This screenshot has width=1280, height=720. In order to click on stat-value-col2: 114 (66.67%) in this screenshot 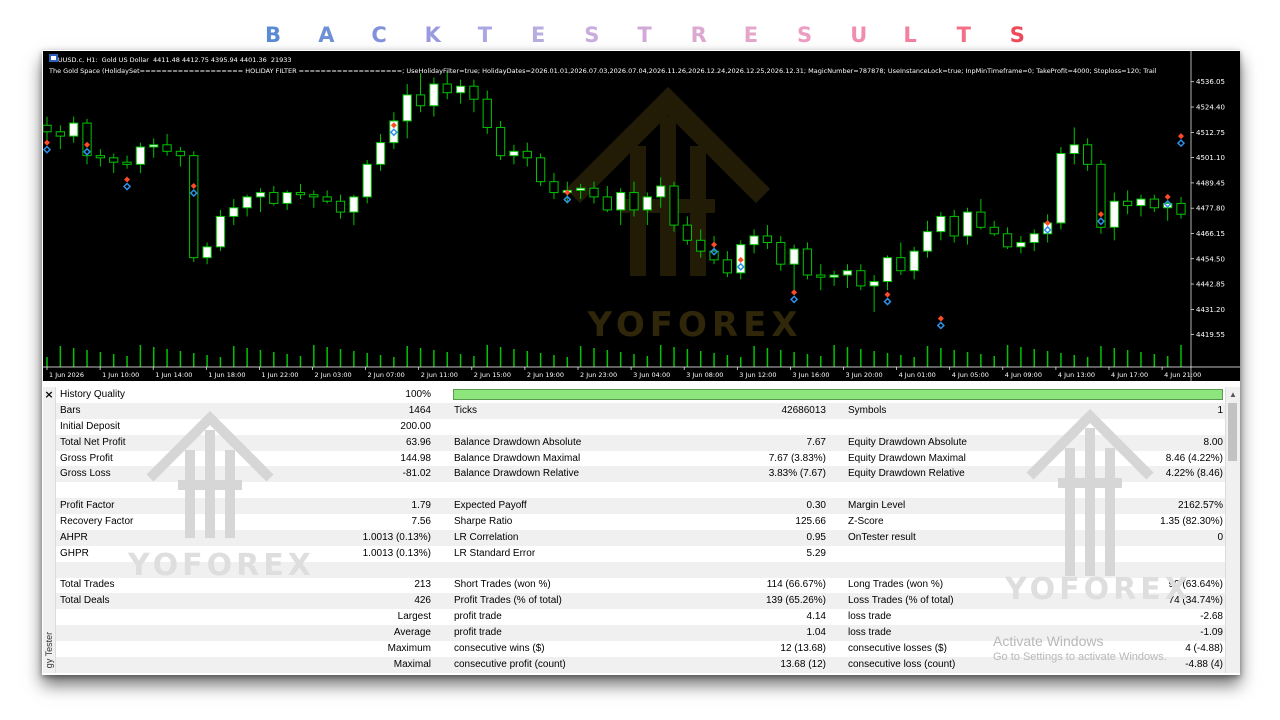, I will do `click(796, 585)`.